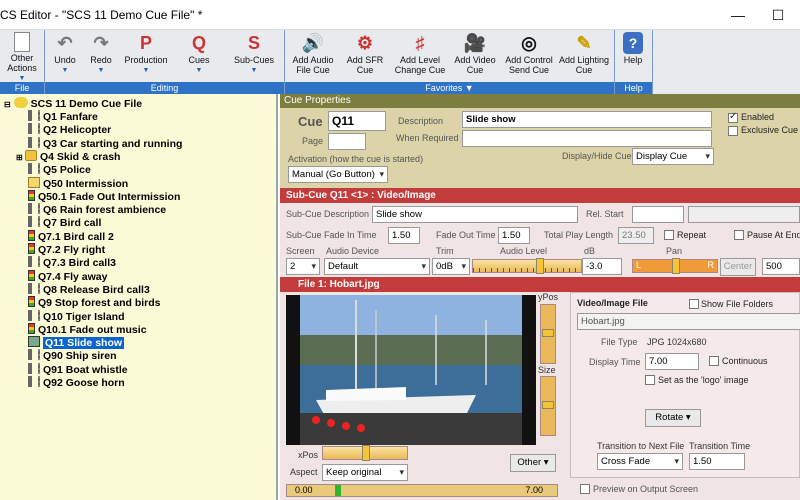  Describe the element at coordinates (303, 266) in the screenshot. I see `screen-select: 2` at that location.